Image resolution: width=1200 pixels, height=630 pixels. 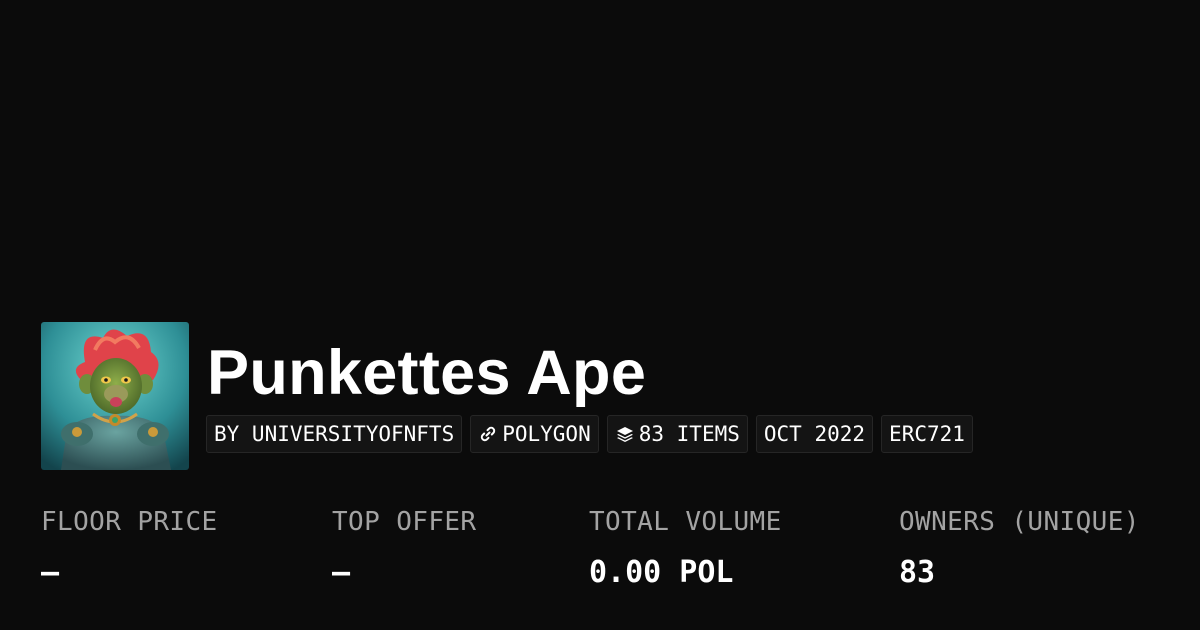 What do you see at coordinates (404, 548) in the screenshot?
I see `stat-top-offer: TOP OFFER –` at bounding box center [404, 548].